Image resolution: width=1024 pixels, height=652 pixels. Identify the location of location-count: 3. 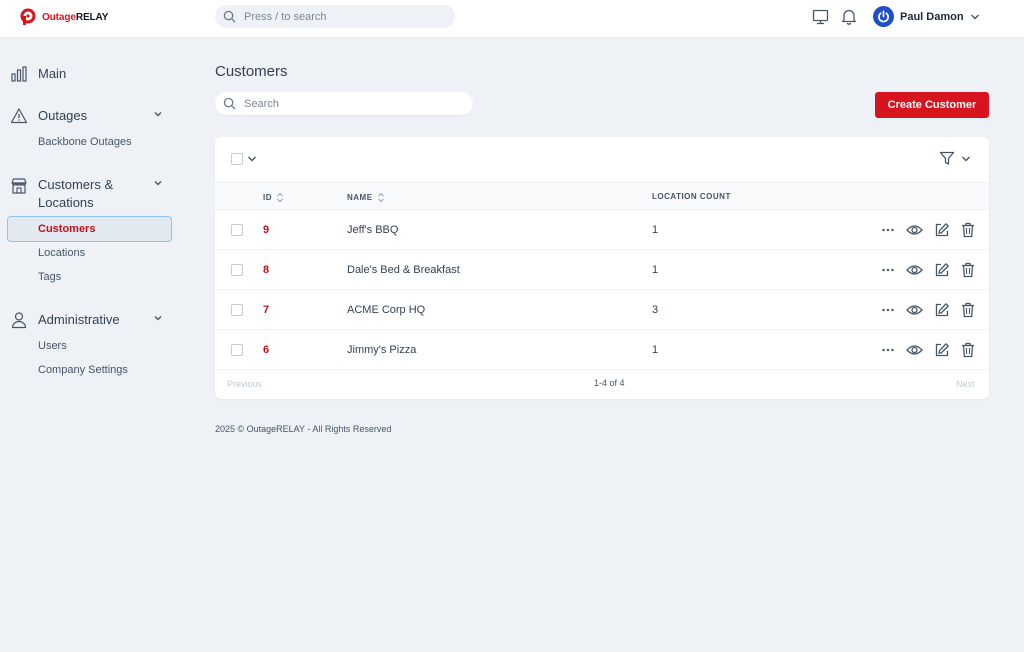
(655, 310).